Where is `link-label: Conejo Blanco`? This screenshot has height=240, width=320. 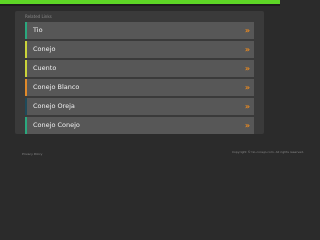 link-label: Conejo Blanco is located at coordinates (56, 87).